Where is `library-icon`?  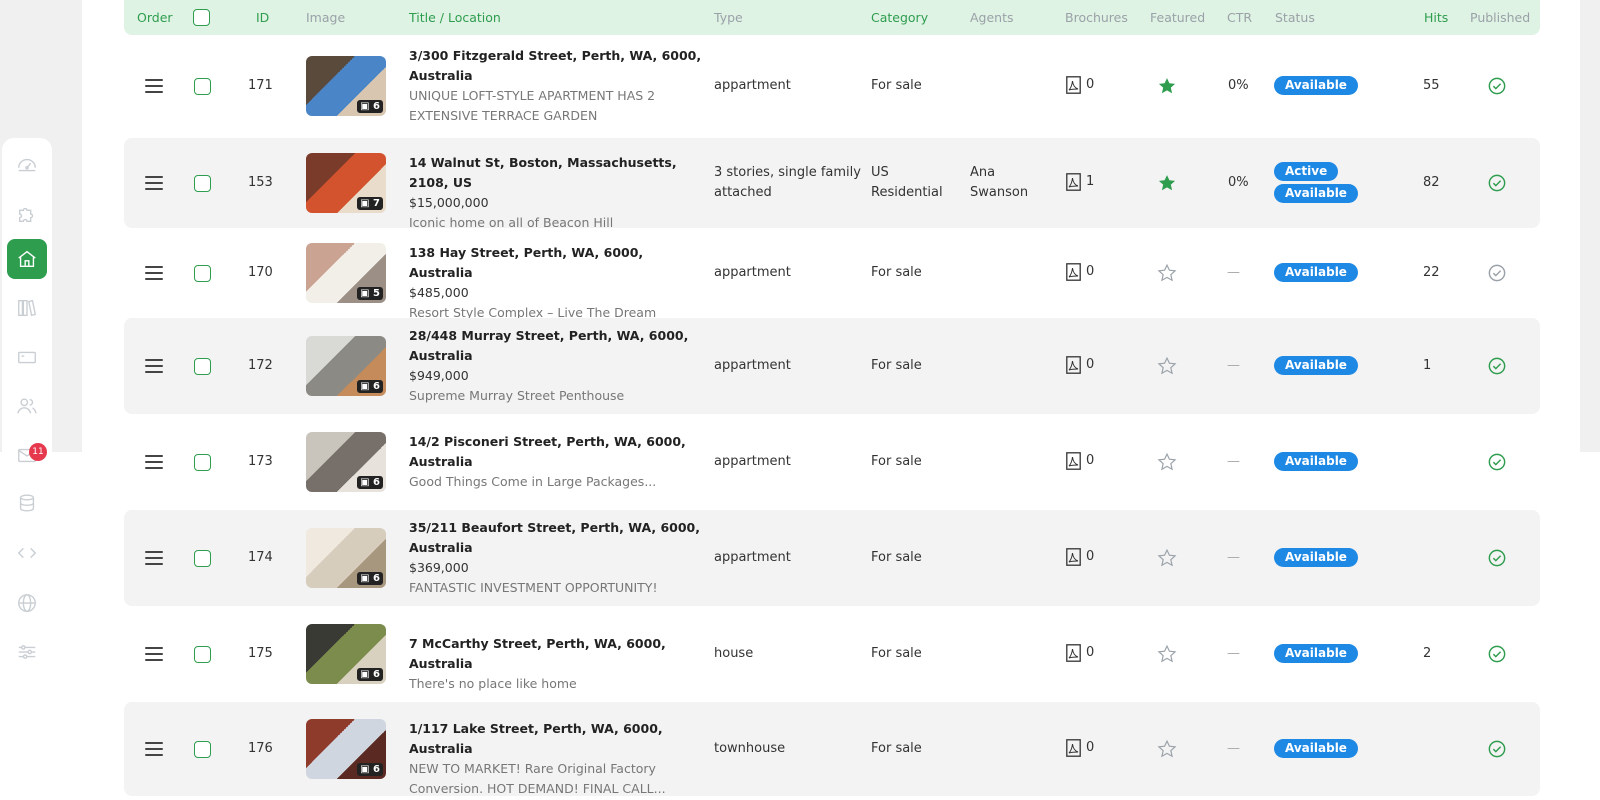 library-icon is located at coordinates (27, 308).